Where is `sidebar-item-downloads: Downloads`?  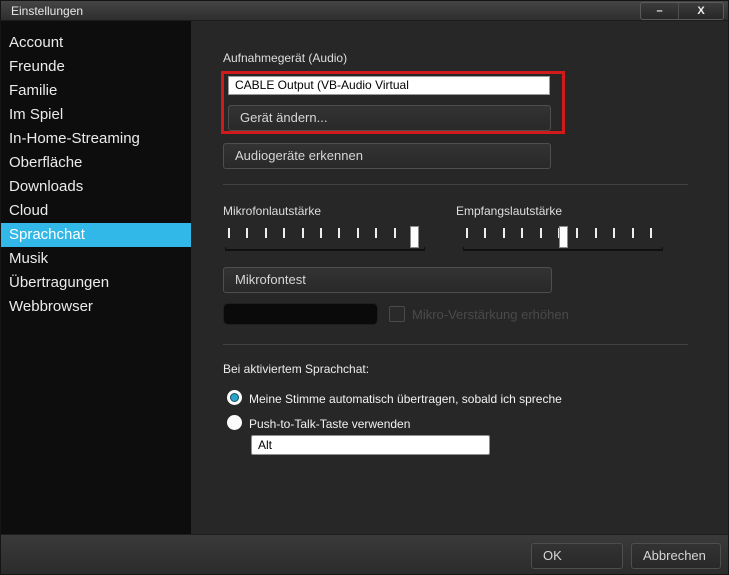
sidebar-item-downloads: Downloads is located at coordinates (96, 187).